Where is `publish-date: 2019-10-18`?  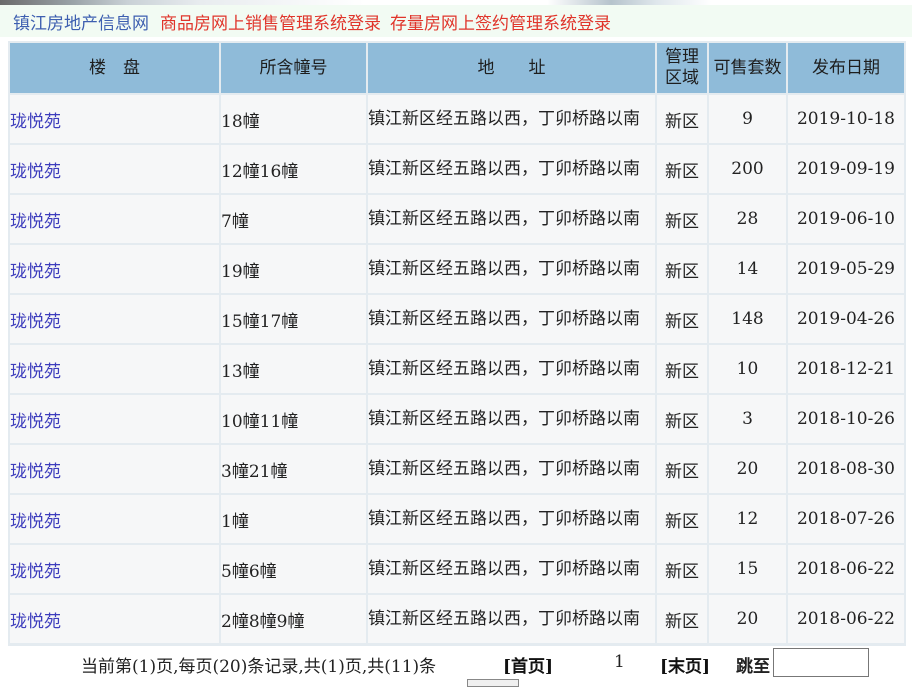 publish-date: 2019-10-18 is located at coordinates (846, 119).